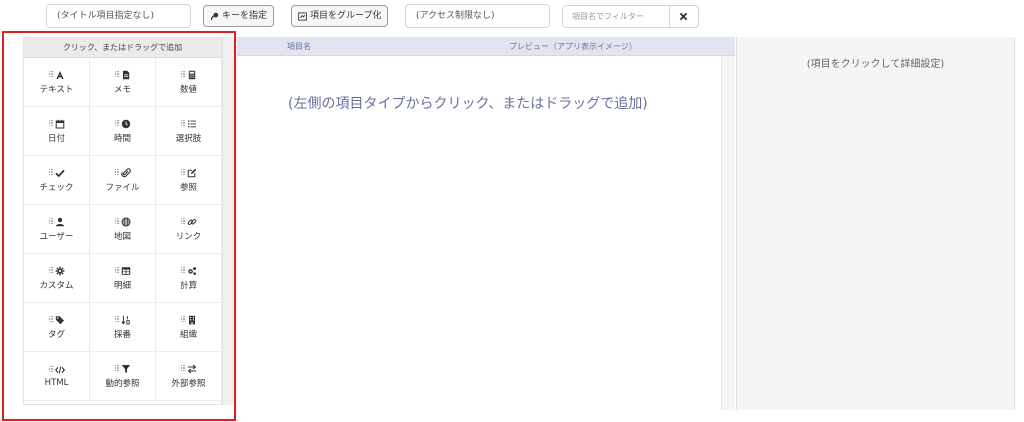 This screenshot has height=422, width=1024. What do you see at coordinates (123, 180) in the screenshot?
I see `palette-item: ファイル` at bounding box center [123, 180].